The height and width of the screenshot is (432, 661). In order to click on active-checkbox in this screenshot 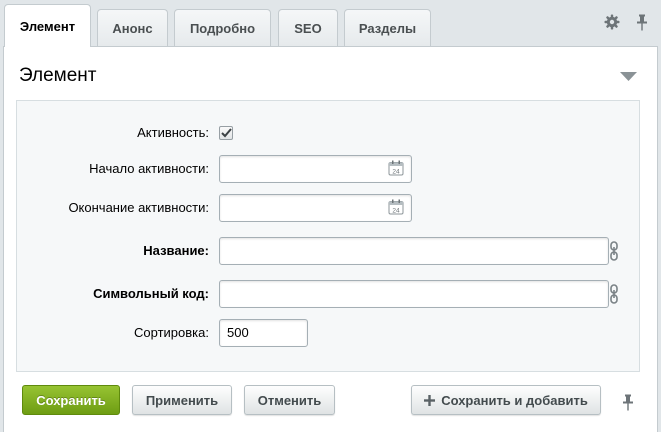, I will do `click(226, 133)`.